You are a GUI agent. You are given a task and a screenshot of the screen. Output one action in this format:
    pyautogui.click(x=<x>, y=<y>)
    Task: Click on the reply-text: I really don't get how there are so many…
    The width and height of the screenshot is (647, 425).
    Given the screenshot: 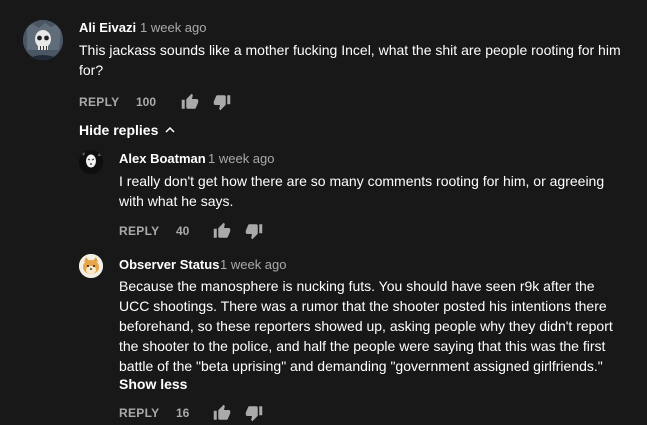 What is the action you would take?
    pyautogui.click(x=379, y=191)
    